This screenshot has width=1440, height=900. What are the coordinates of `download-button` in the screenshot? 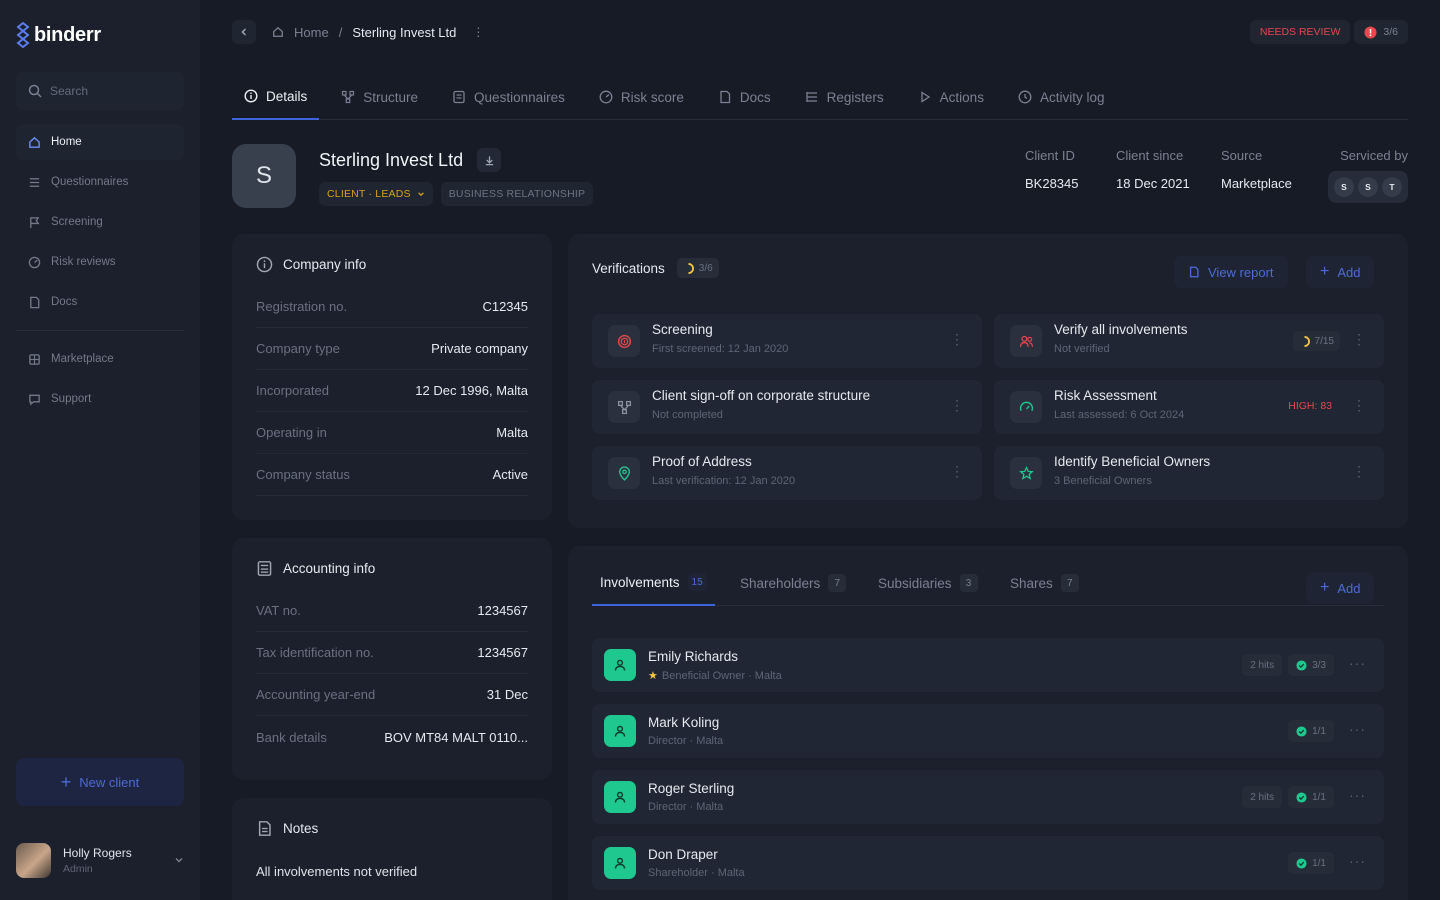 It's located at (489, 160).